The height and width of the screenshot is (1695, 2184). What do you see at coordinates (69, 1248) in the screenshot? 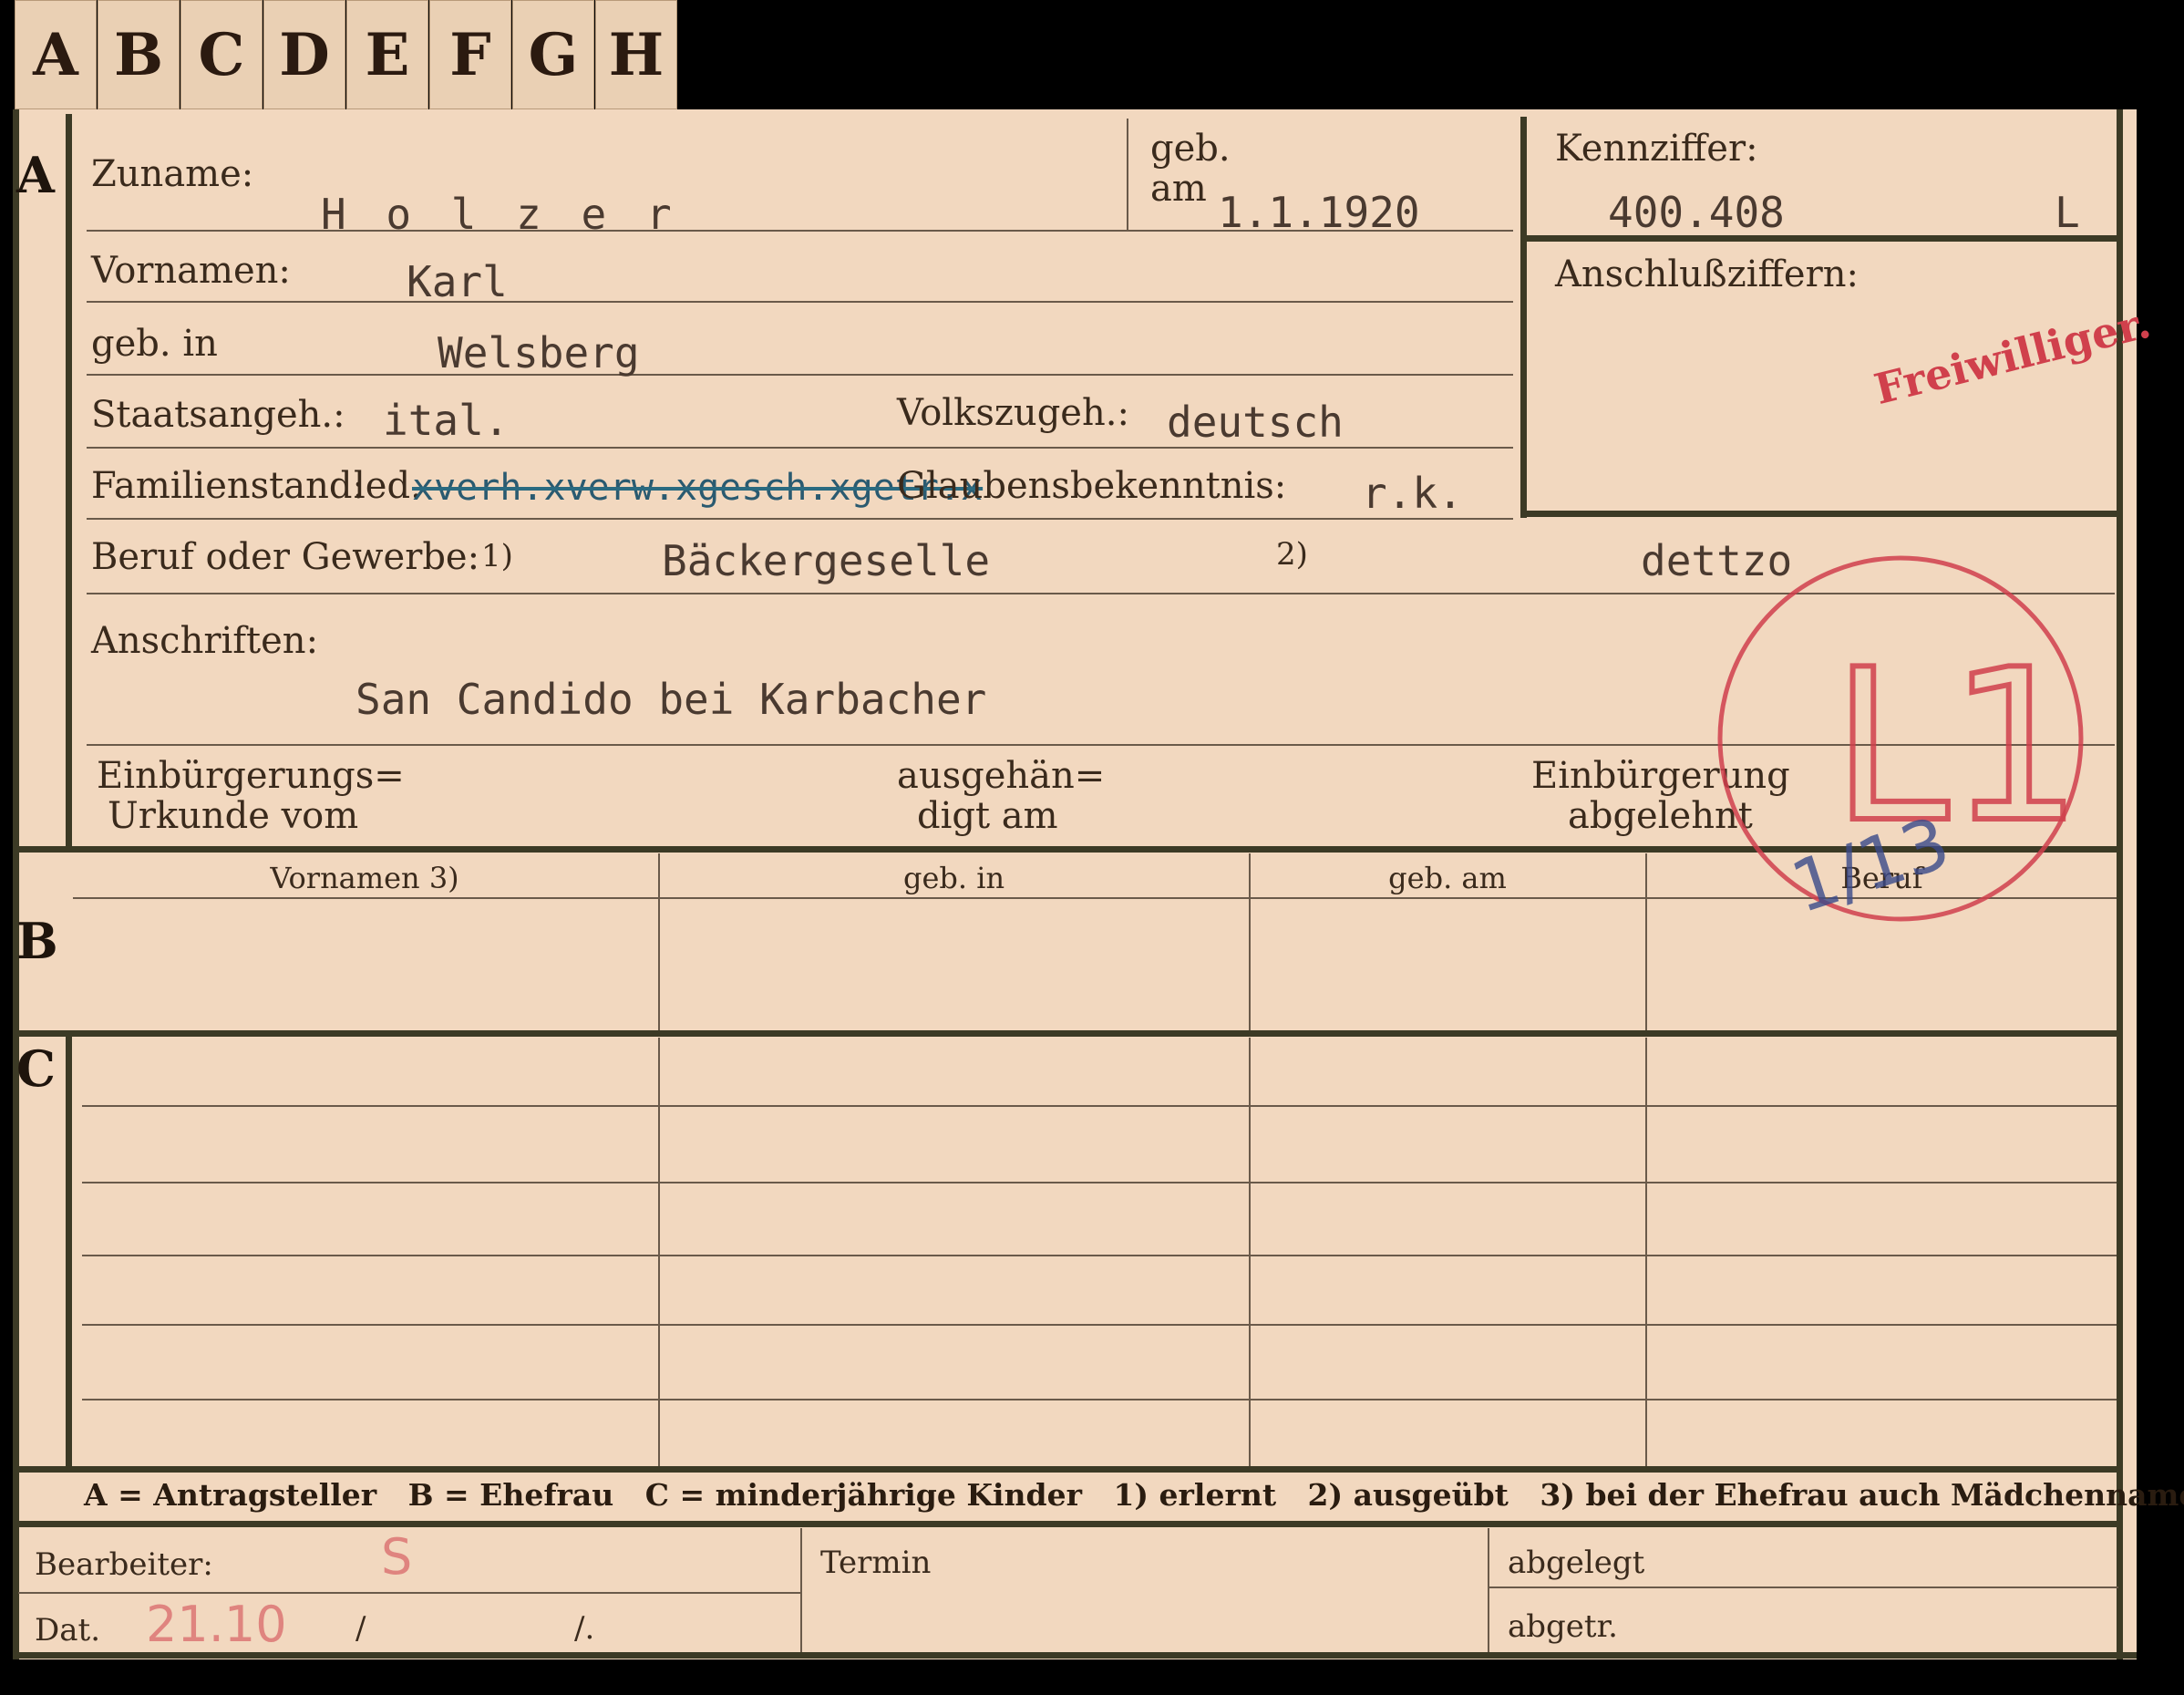
I see `left-frame-c` at bounding box center [69, 1248].